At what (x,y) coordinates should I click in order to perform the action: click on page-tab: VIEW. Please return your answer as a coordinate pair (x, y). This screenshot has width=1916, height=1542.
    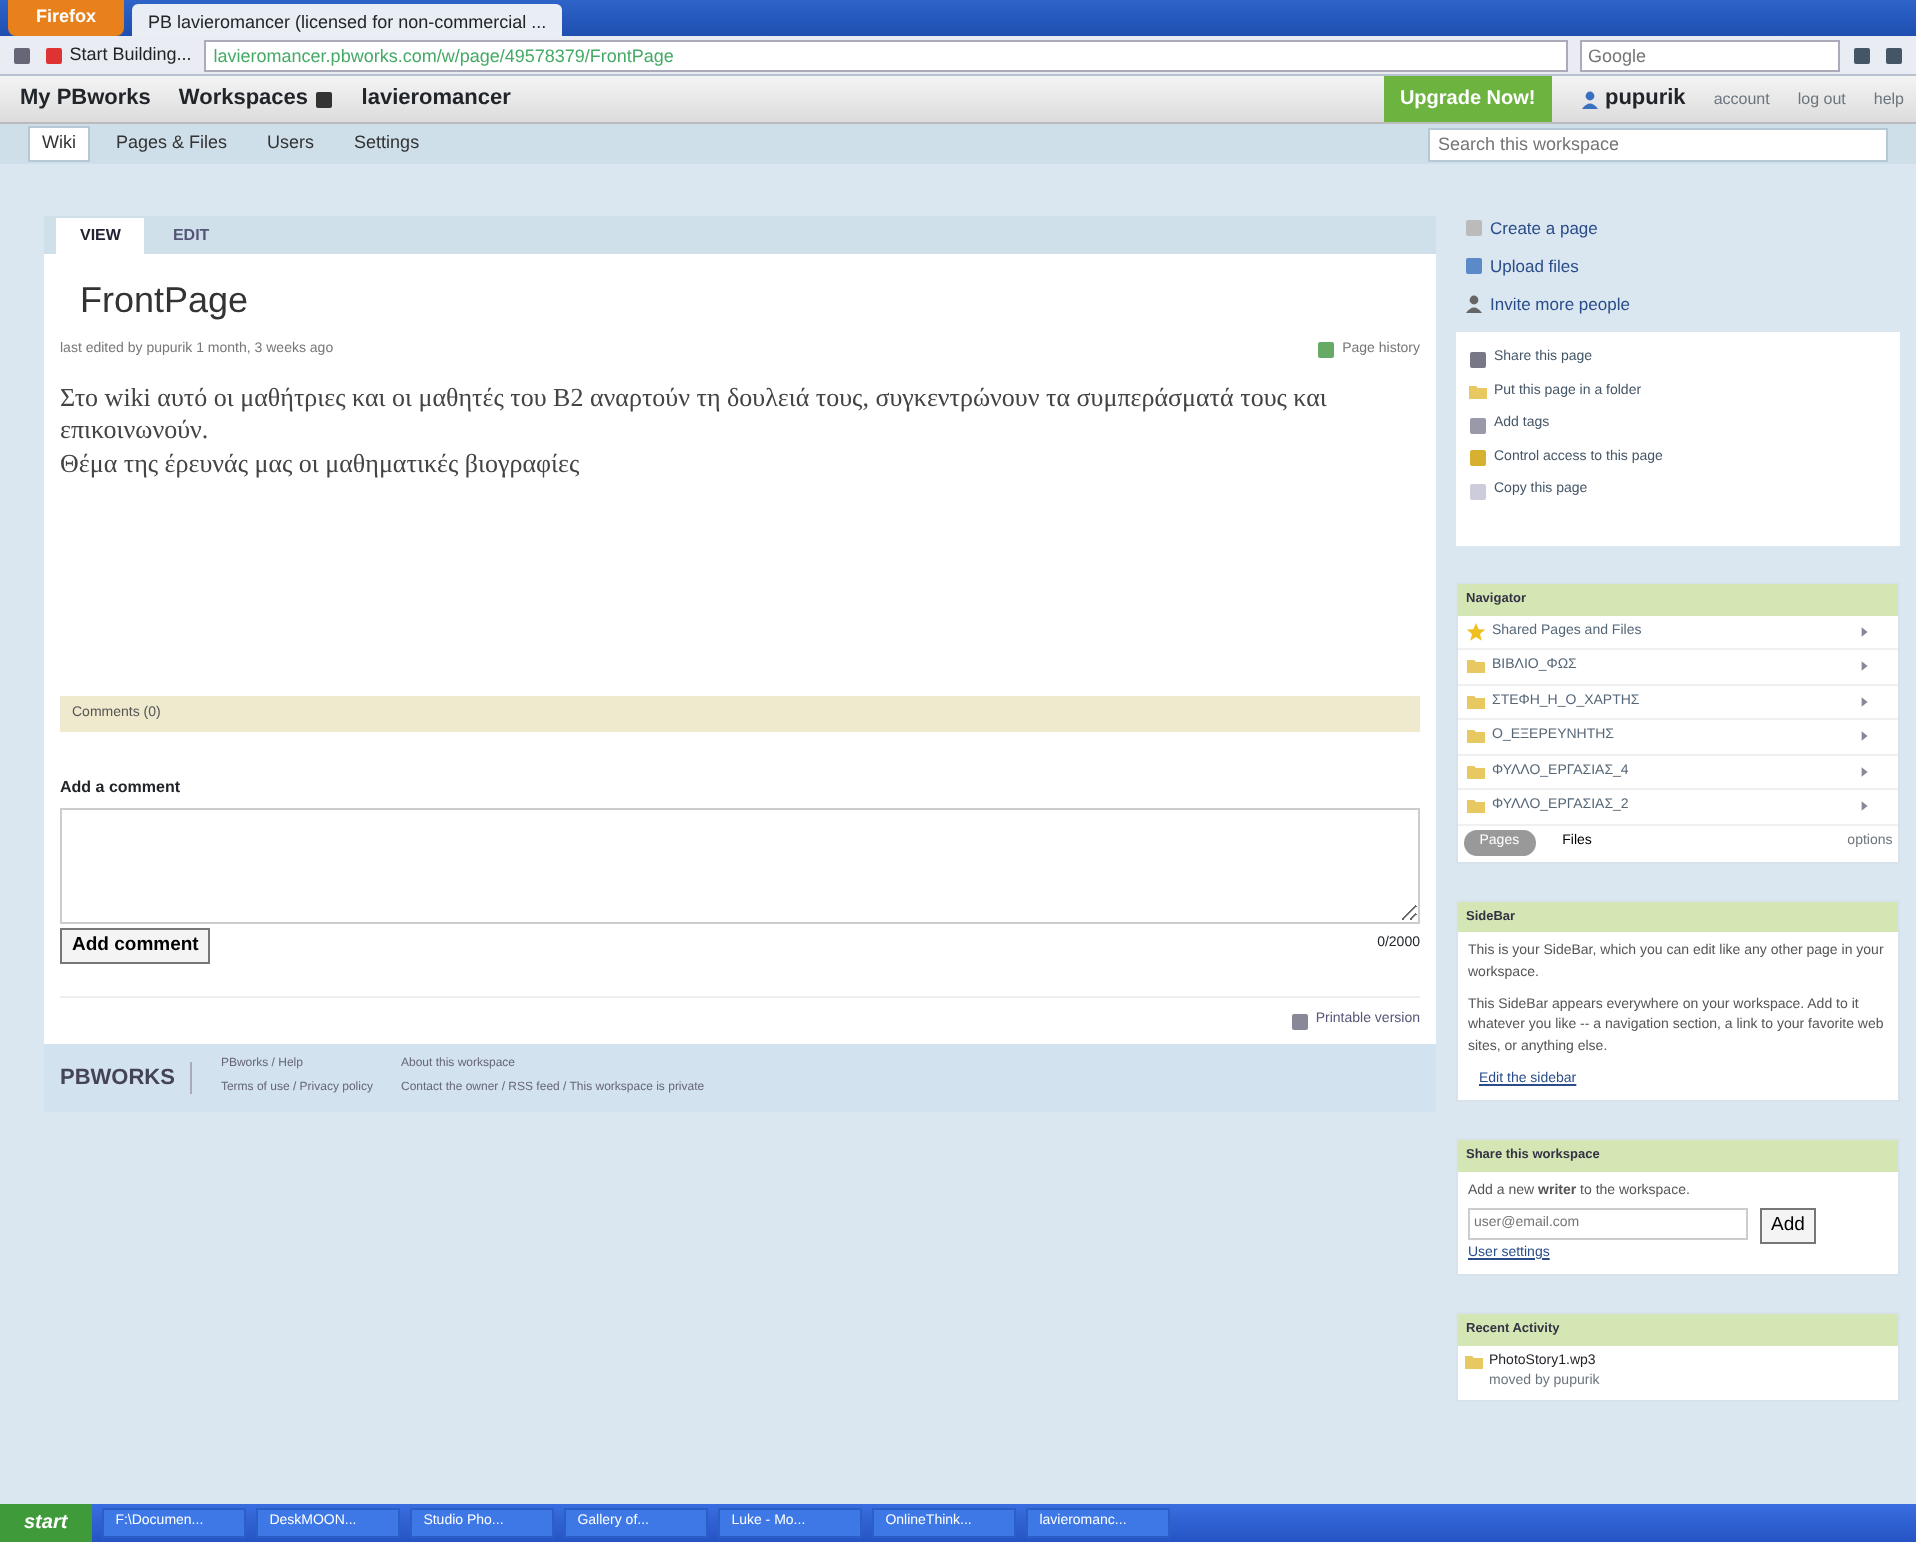
    Looking at the image, I should click on (100, 236).